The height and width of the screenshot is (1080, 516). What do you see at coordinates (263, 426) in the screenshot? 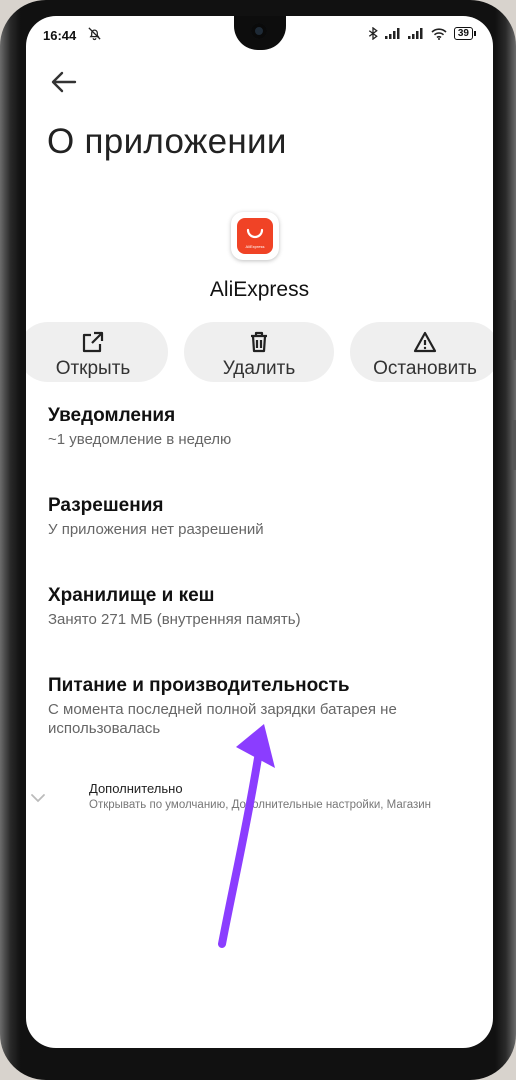
I see `settings-item-notifications: Уведомления ~1 уведомление в неделю` at bounding box center [263, 426].